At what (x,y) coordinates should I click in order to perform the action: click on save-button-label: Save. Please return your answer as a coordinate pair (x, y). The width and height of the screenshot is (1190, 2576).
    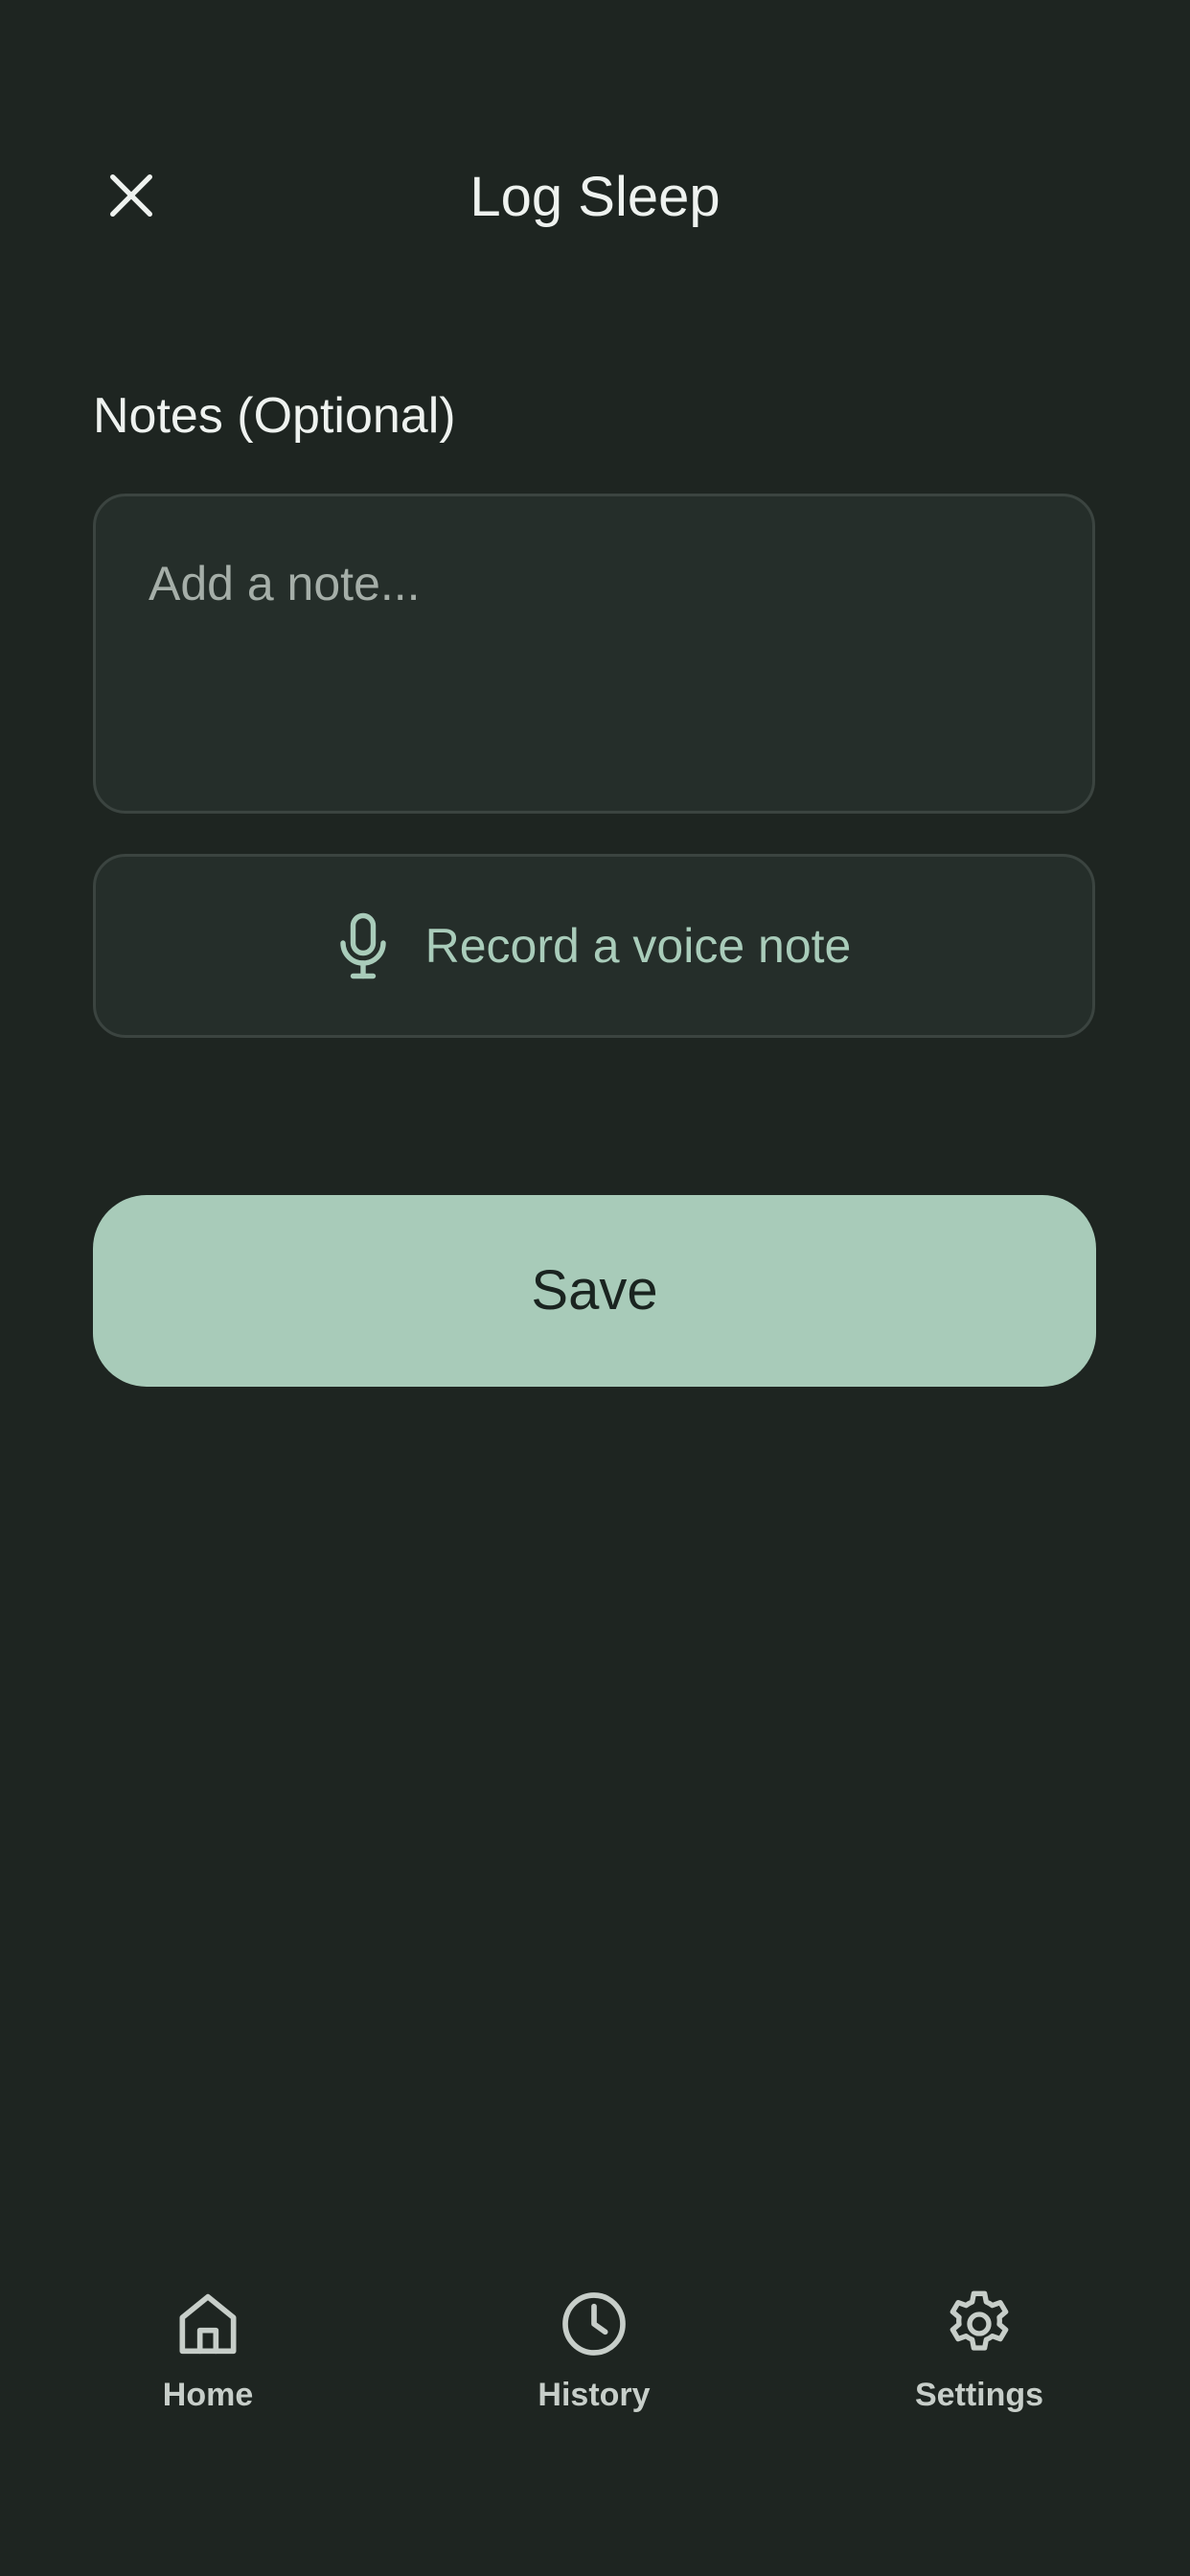
    Looking at the image, I should click on (594, 1290).